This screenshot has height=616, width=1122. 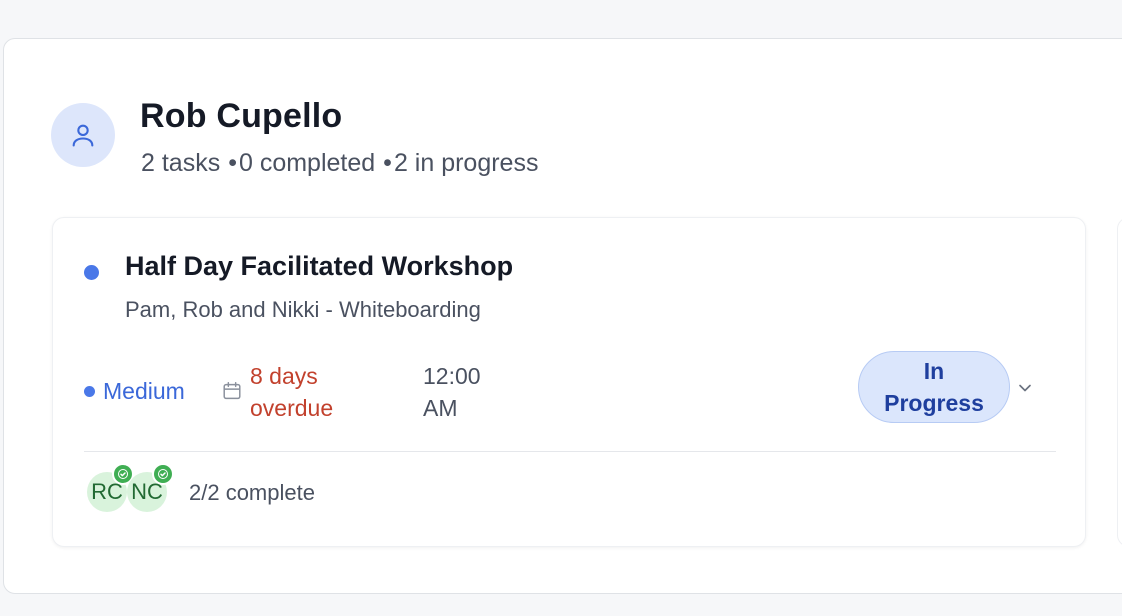 I want to click on completed-count: 0 completed, so click(x=307, y=163).